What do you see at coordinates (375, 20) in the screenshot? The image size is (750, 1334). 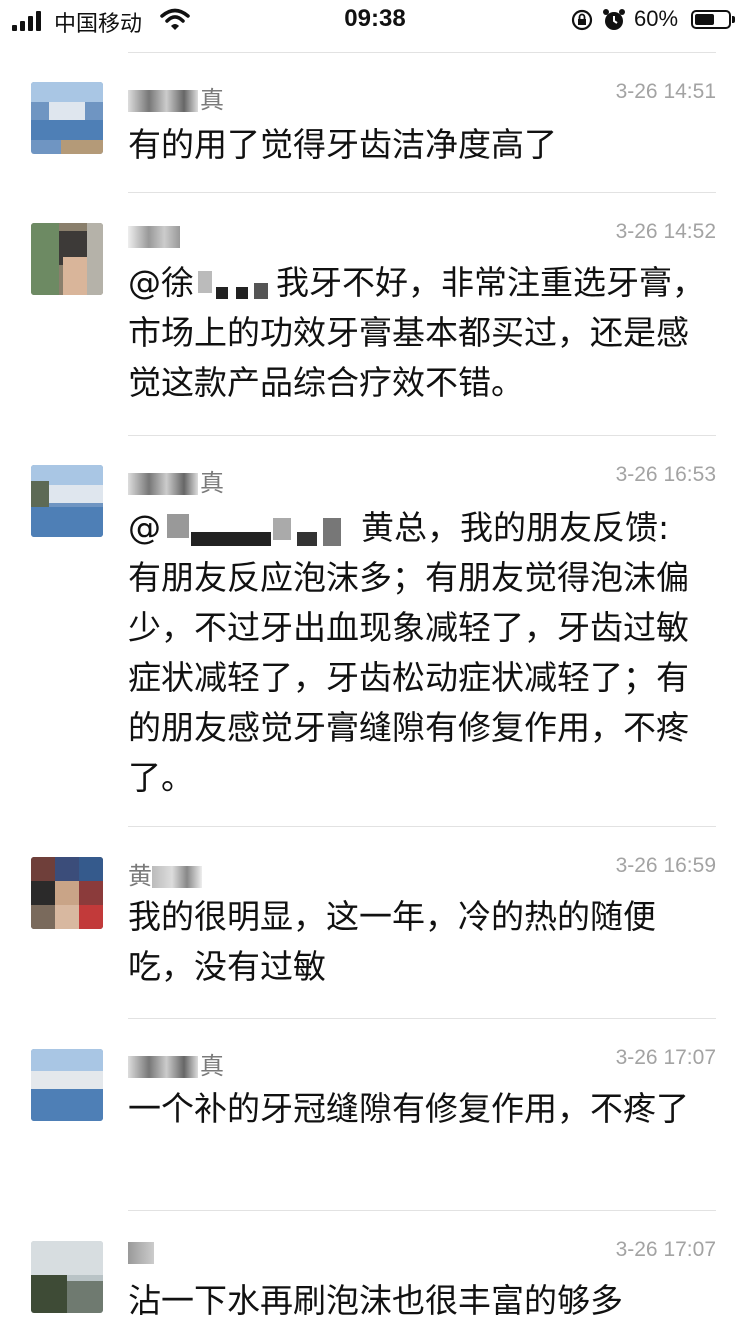 I see `status-bar: 中国移动 09:38 60%` at bounding box center [375, 20].